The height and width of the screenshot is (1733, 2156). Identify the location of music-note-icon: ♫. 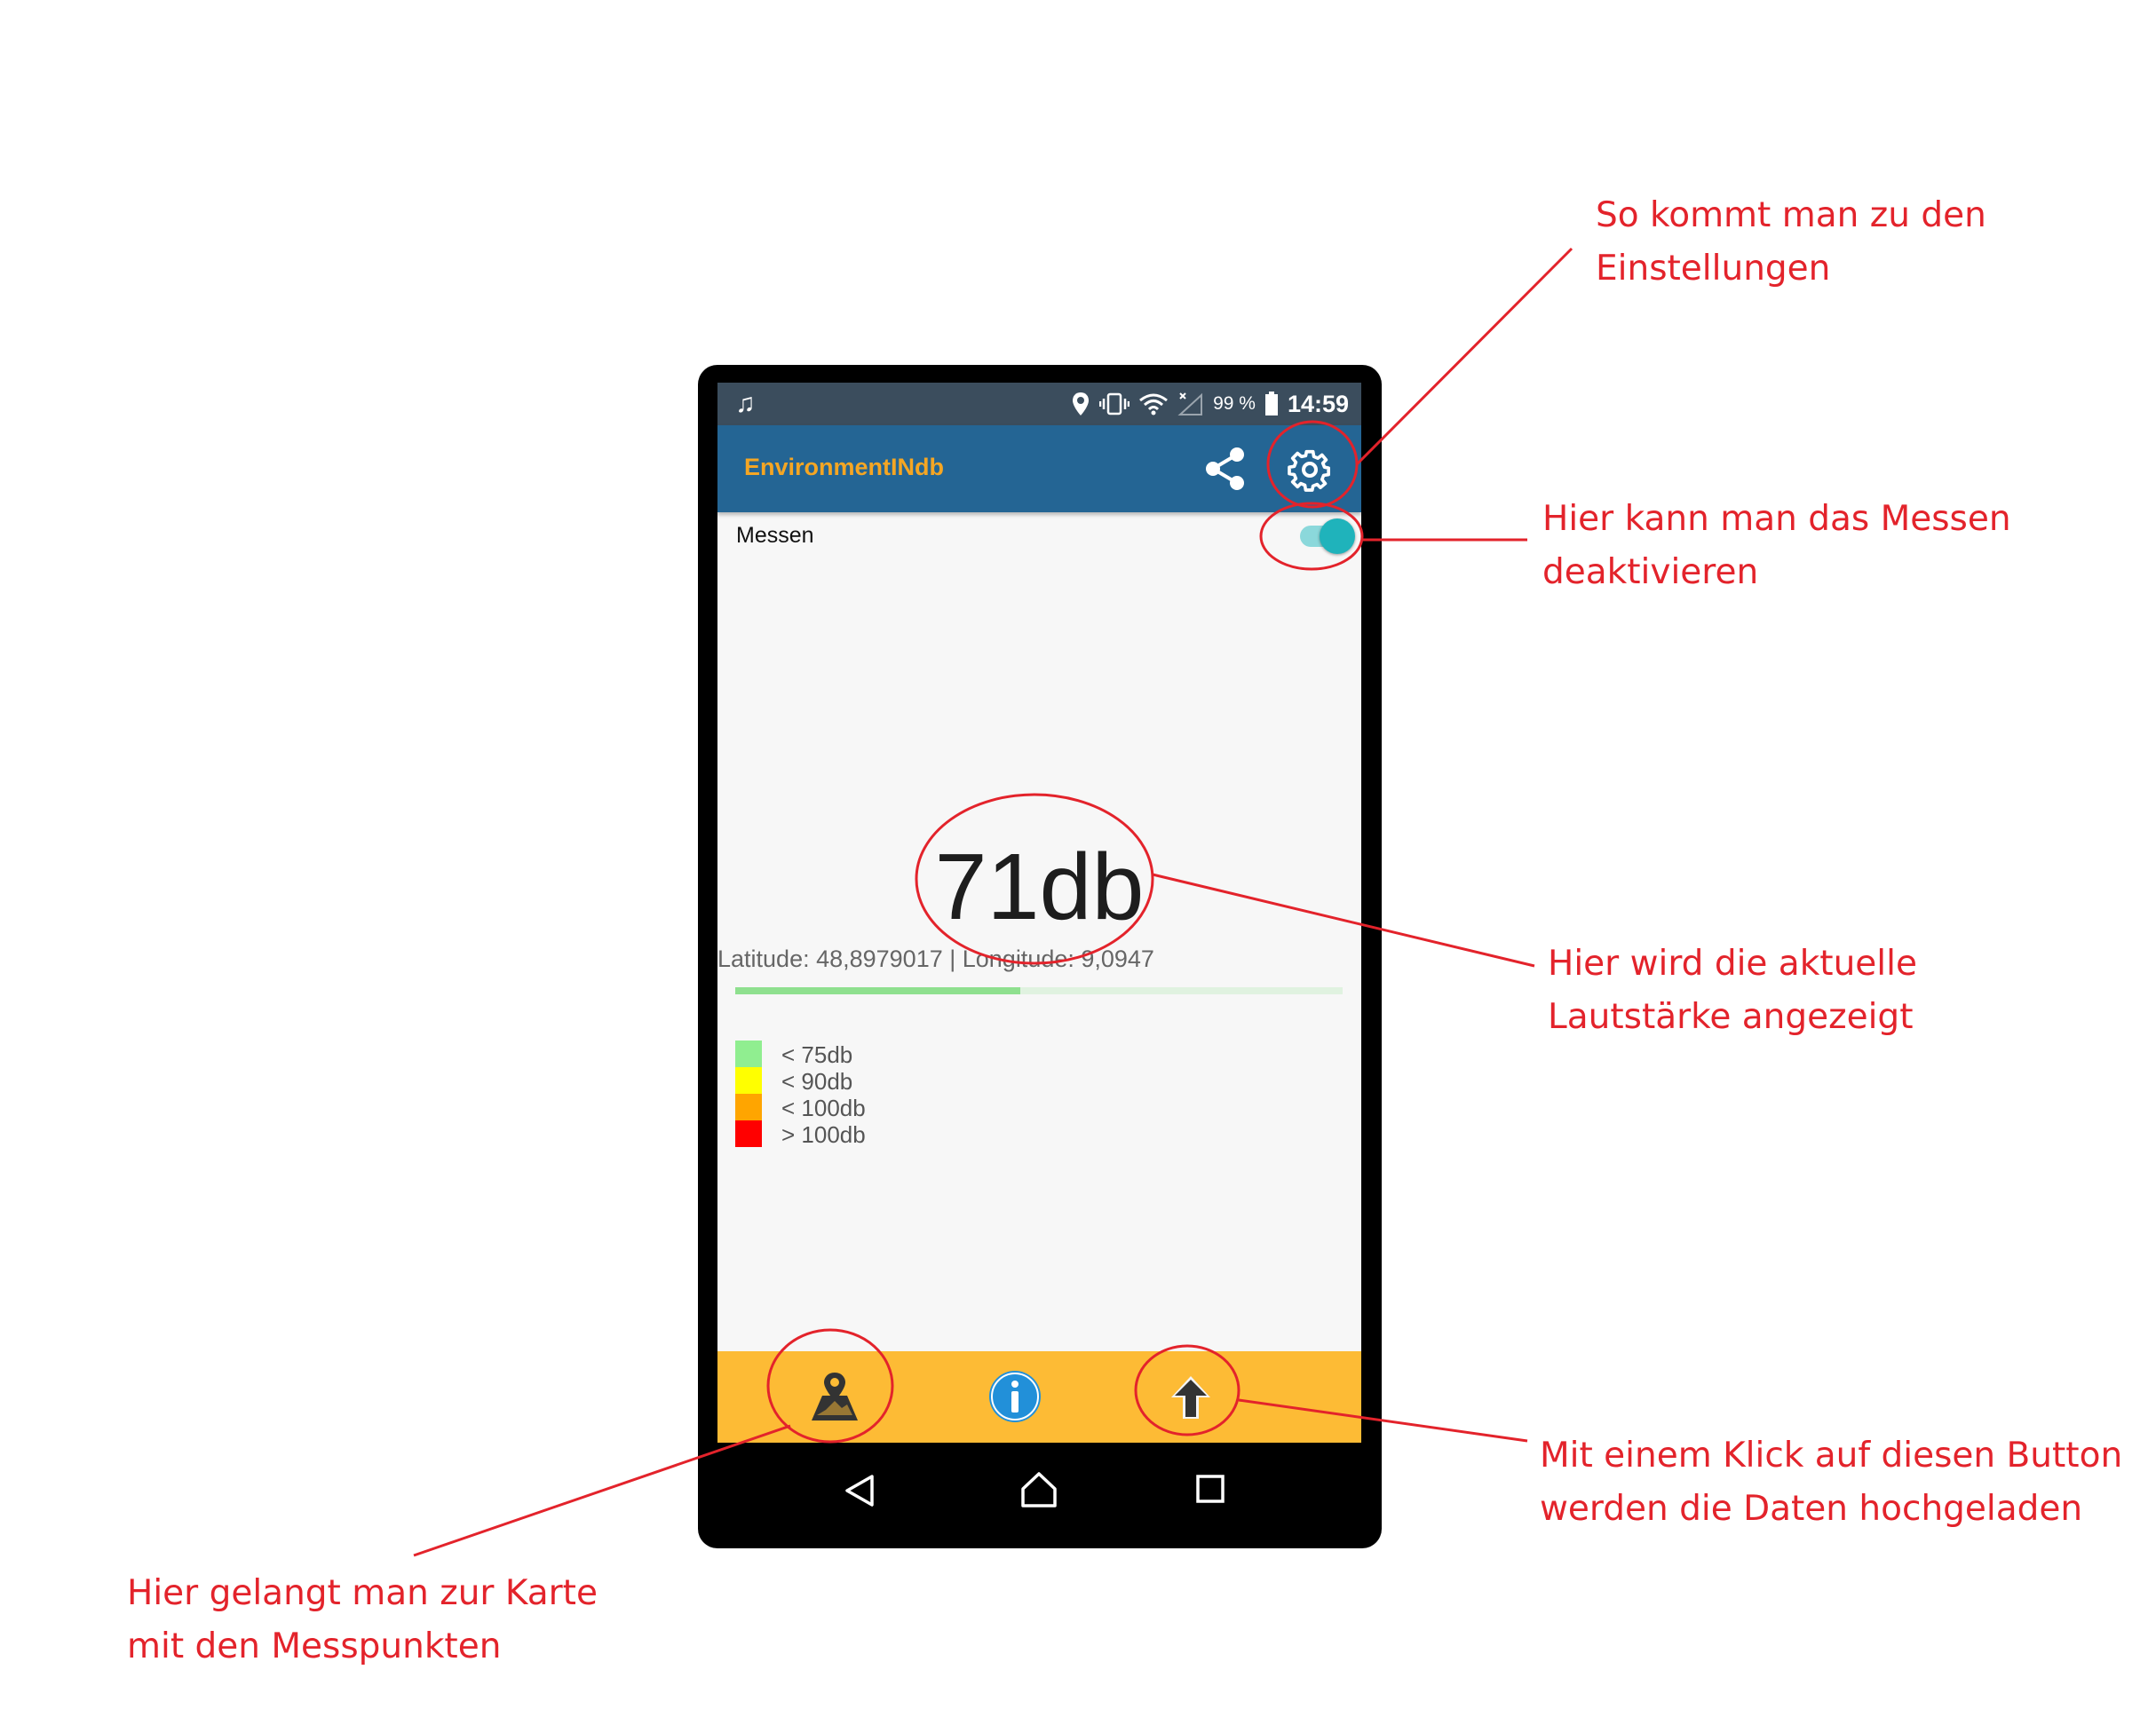
(745, 404).